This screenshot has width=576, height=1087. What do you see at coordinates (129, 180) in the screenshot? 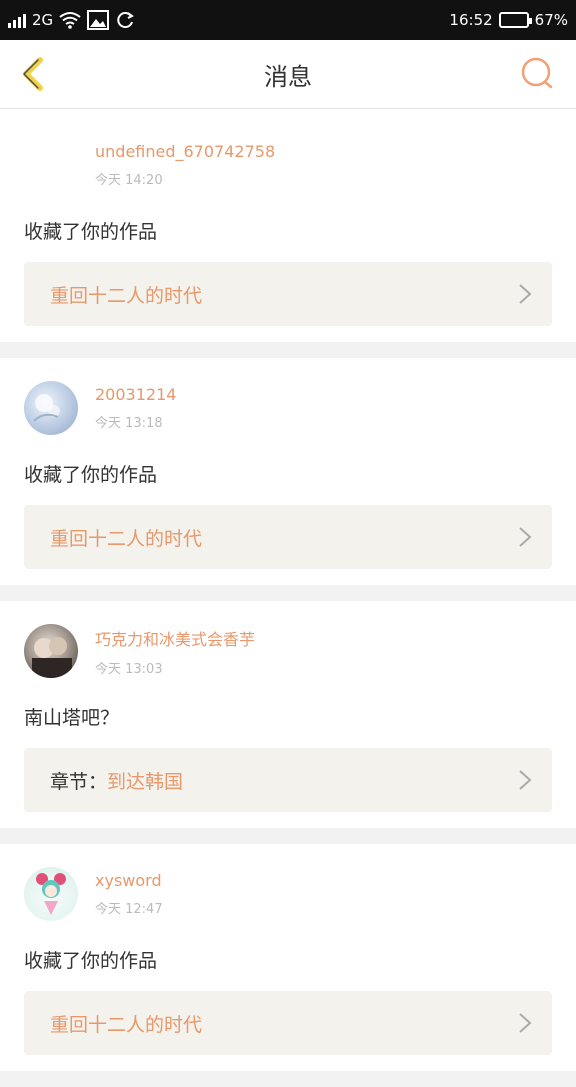
I see `timestamp: 今天 14:20` at bounding box center [129, 180].